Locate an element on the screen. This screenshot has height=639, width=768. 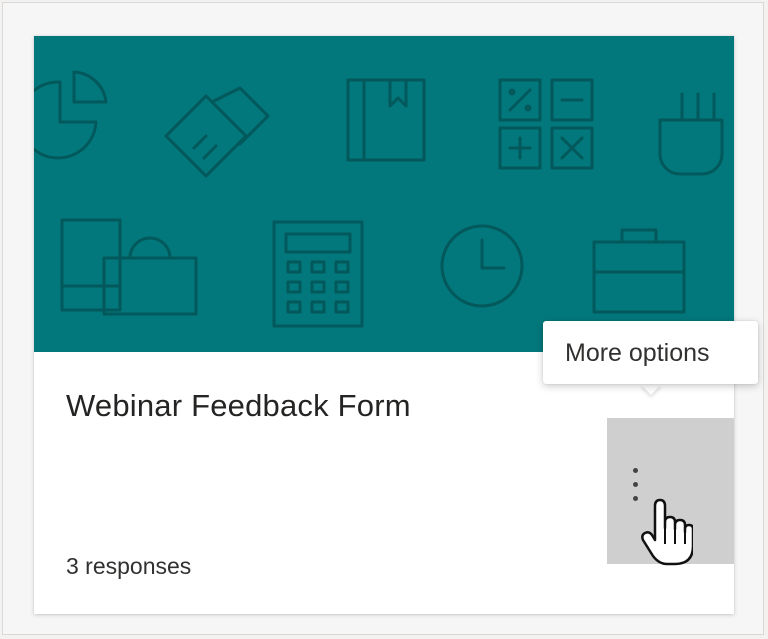
briefcase-icon is located at coordinates (639, 271).